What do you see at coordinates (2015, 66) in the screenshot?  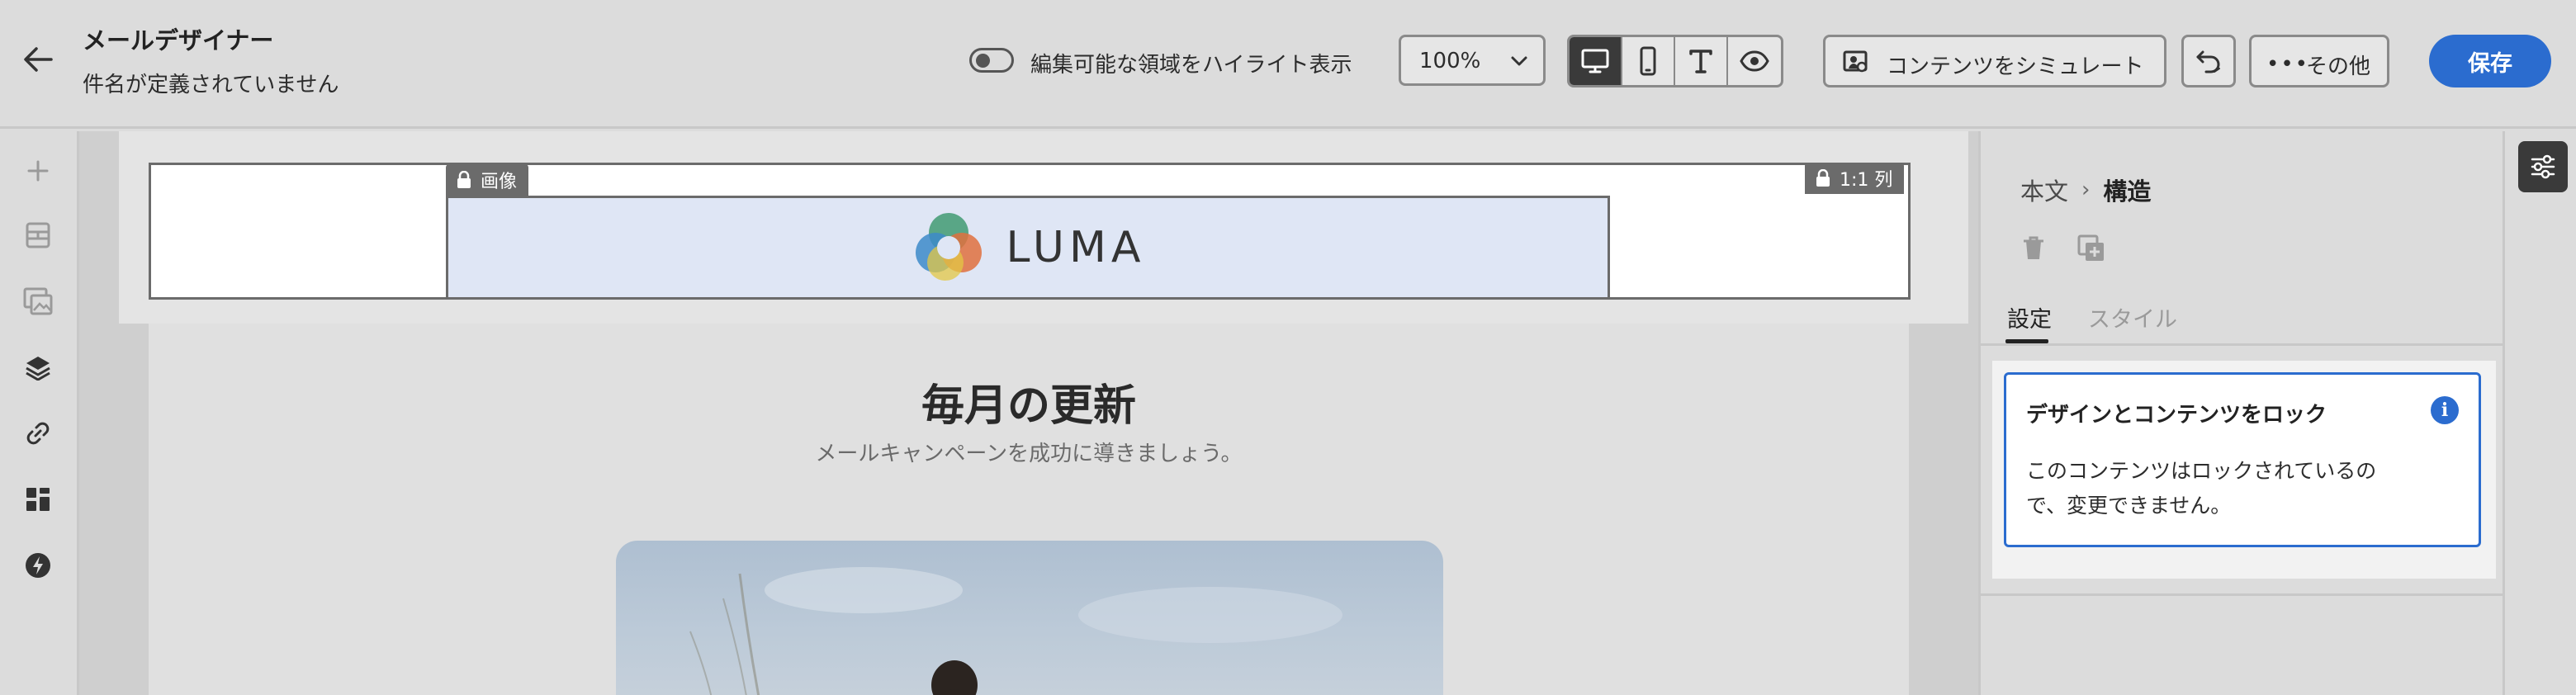 I see `simulate-label: コンテンツをシミュレート` at bounding box center [2015, 66].